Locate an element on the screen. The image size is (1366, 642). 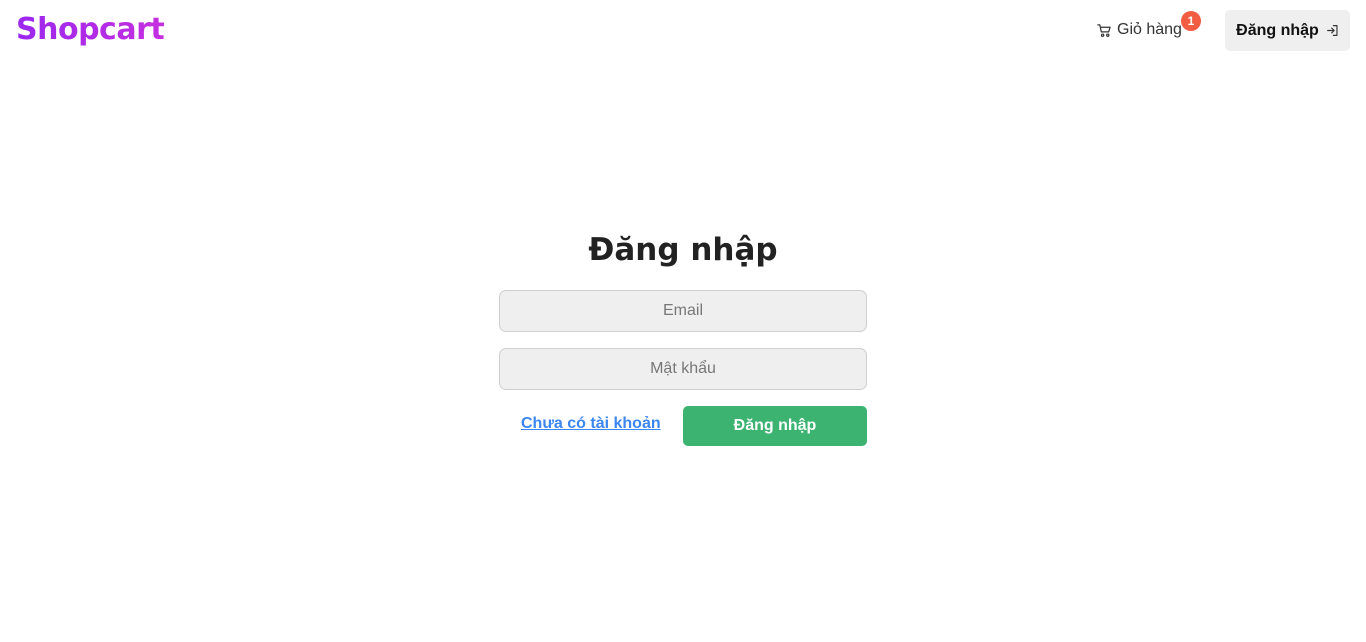
sign-in-icon is located at coordinates (1332, 30).